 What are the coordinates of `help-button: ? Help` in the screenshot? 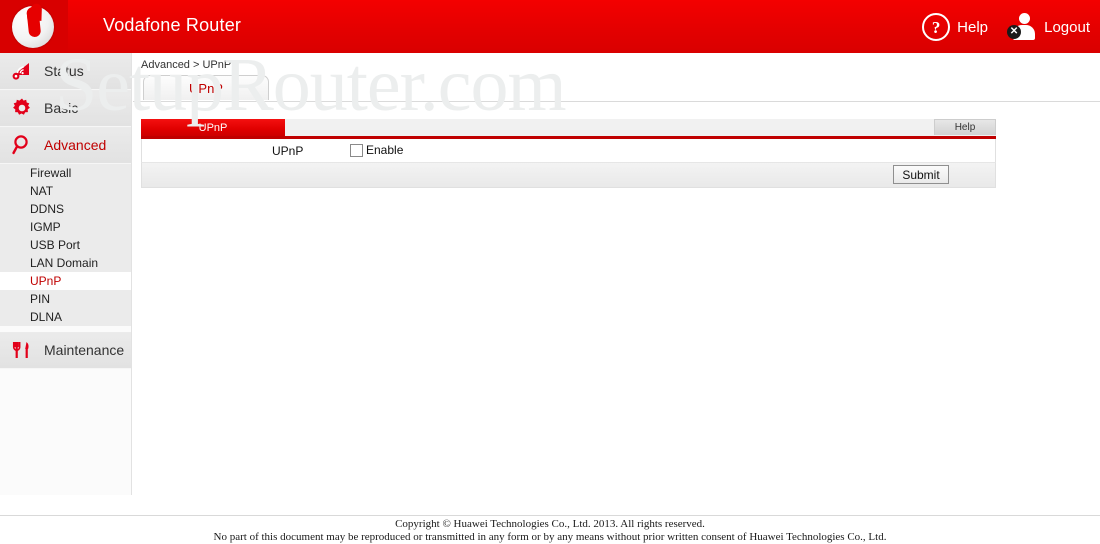 It's located at (955, 27).